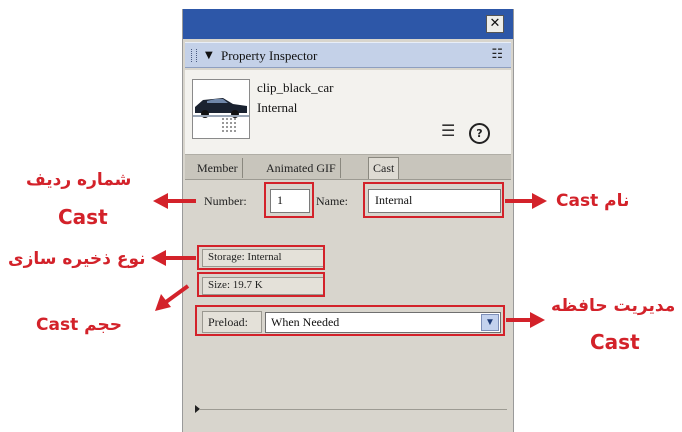  I want to click on annotation-size: حجم Cast, so click(79, 325).